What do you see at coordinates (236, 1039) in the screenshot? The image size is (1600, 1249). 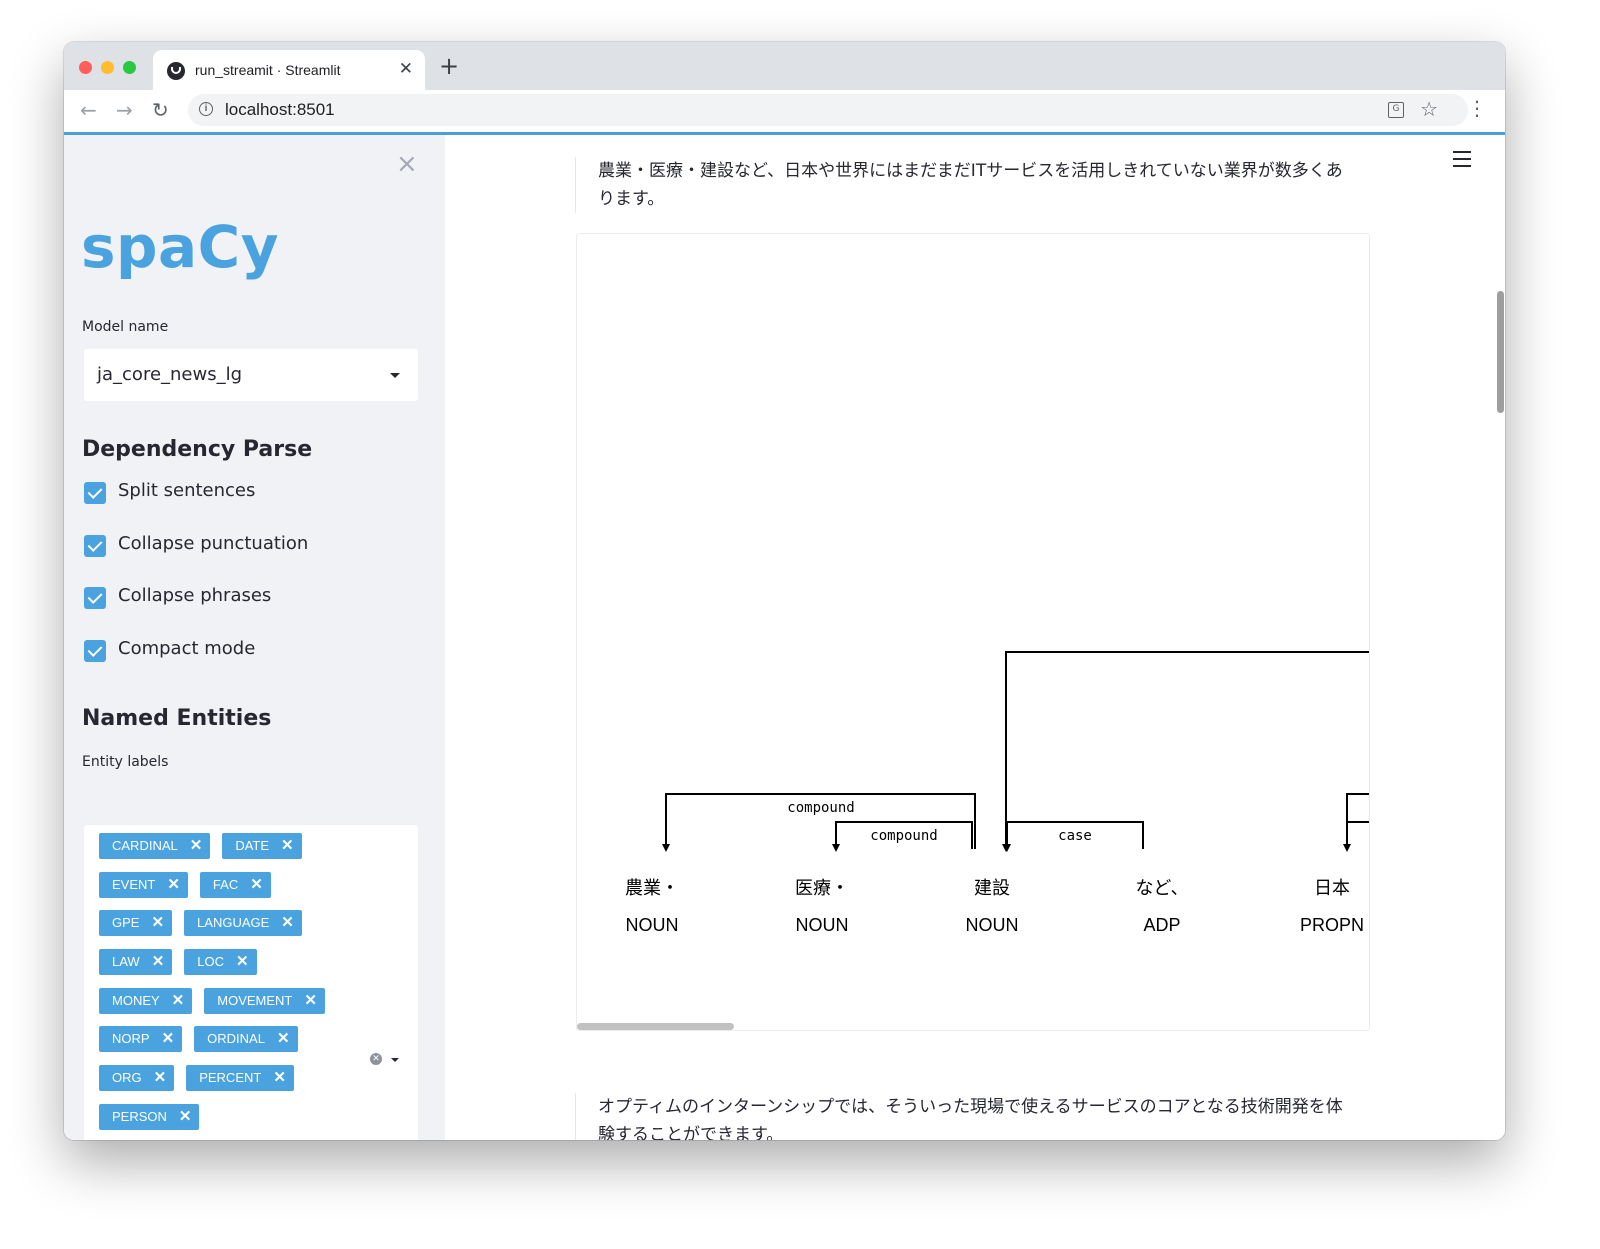 I see `entity-tag-label: ORDINAL` at bounding box center [236, 1039].